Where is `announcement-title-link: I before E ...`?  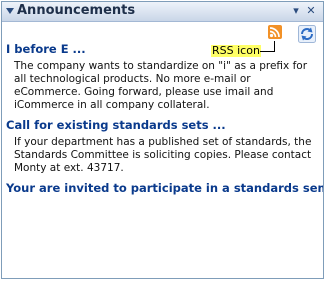
announcement-title-link: I before E ... is located at coordinates (163, 49).